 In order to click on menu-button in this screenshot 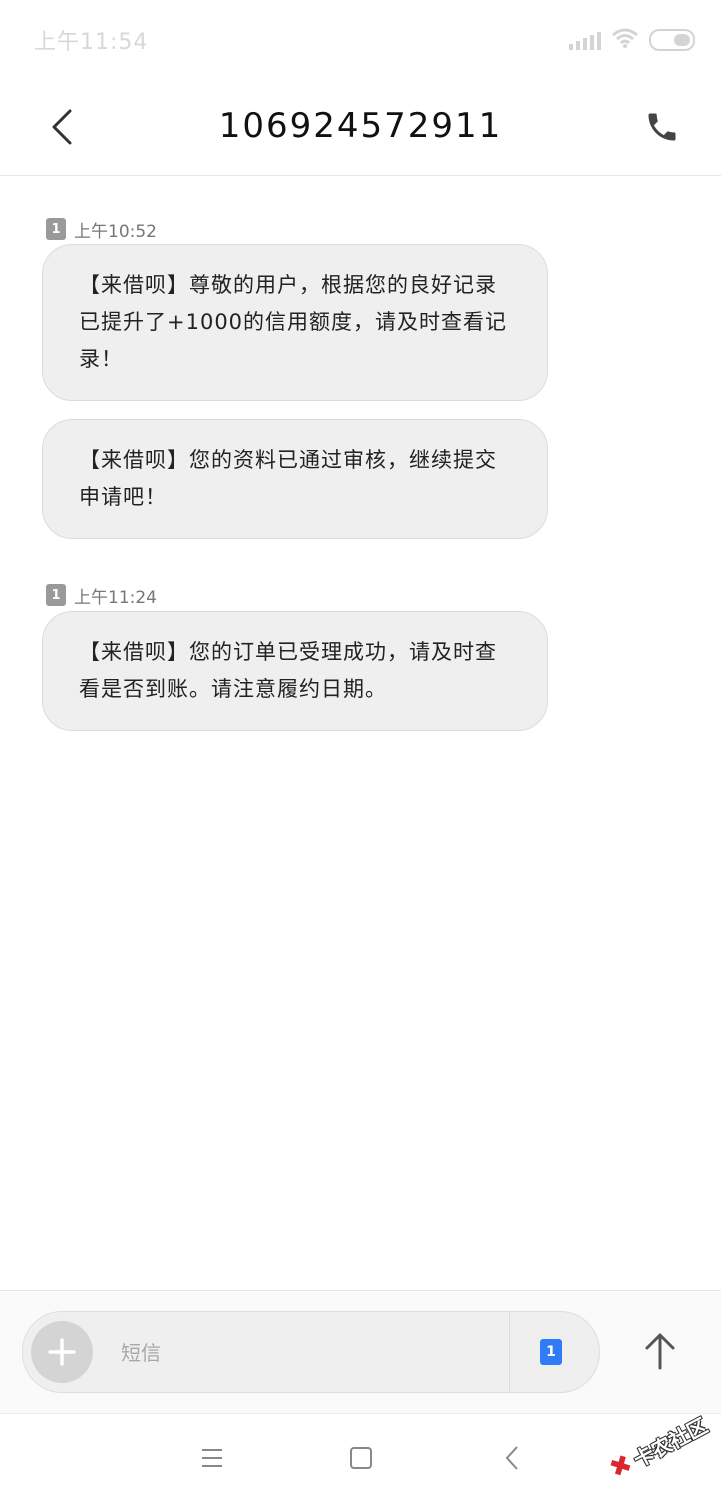, I will do `click(212, 1458)`.